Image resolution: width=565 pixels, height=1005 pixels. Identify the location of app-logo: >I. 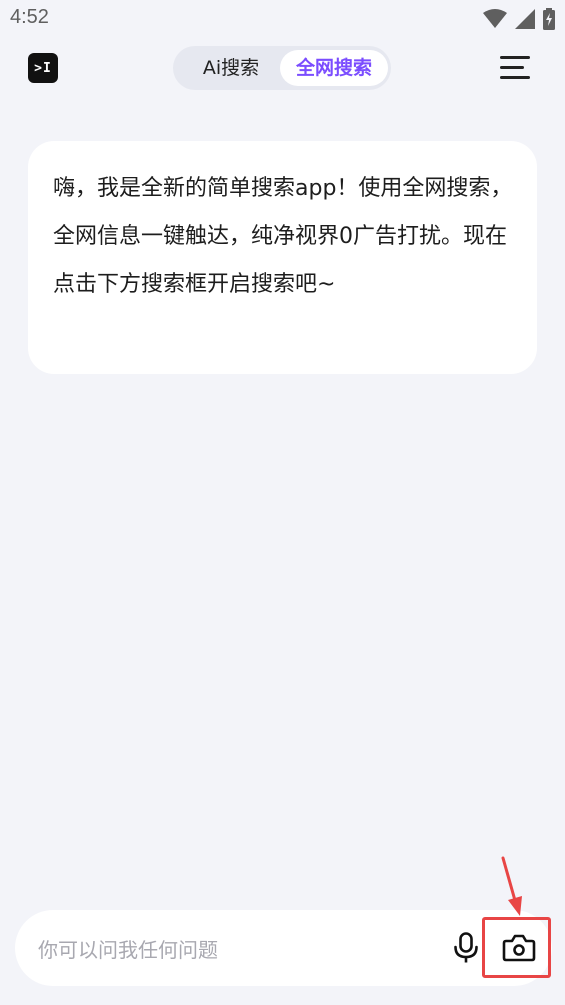
(43, 68).